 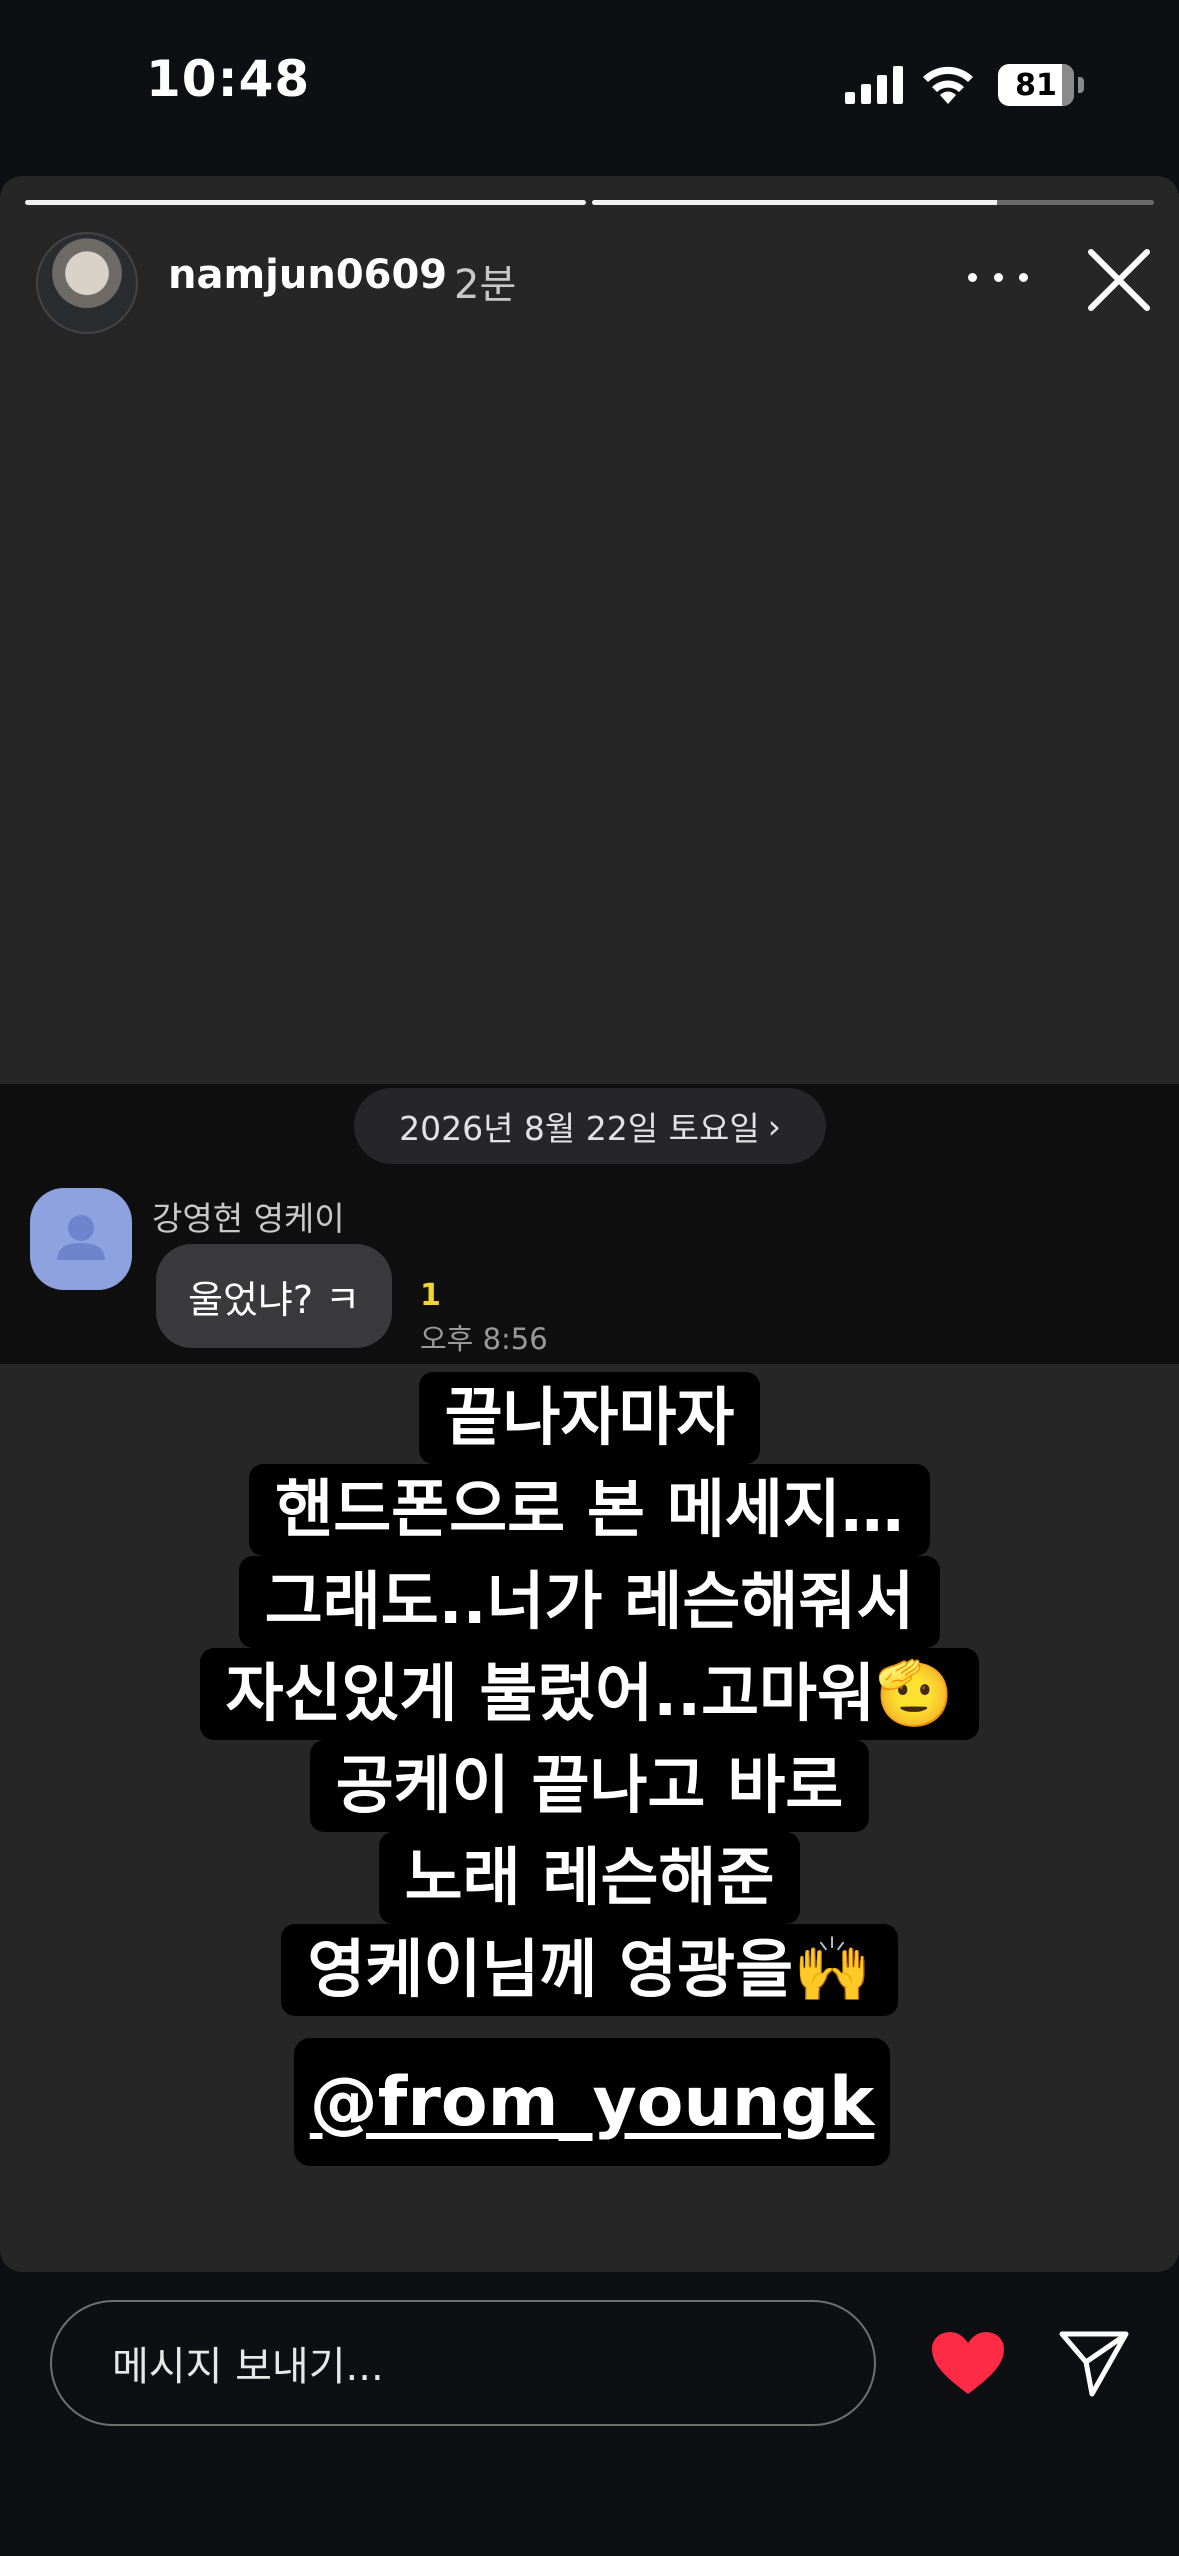 I want to click on battery-tip, so click(x=1081, y=85).